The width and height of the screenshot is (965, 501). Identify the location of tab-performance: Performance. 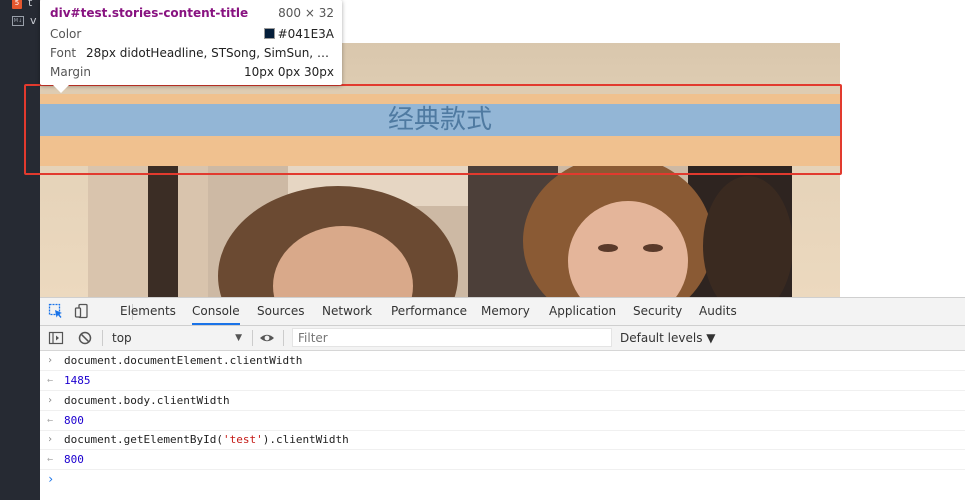
(429, 311).